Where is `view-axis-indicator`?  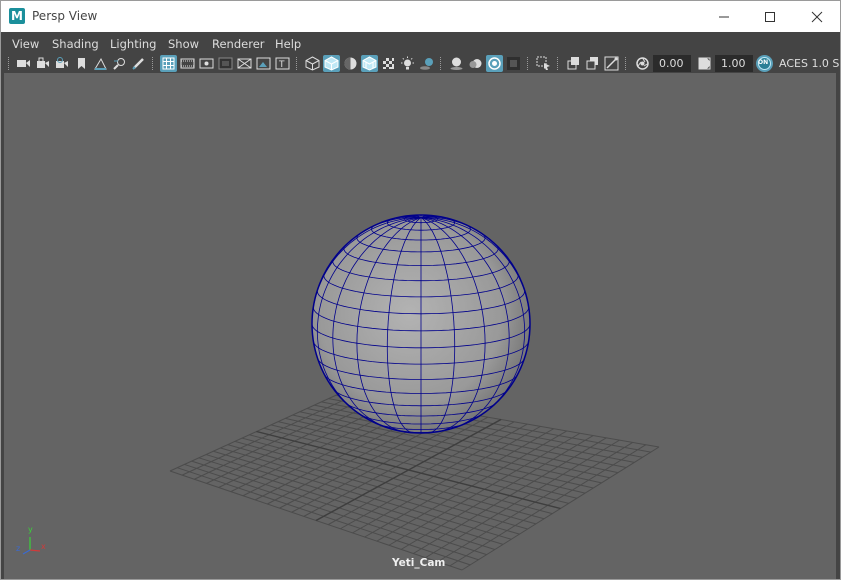
view-axis-indicator is located at coordinates (31, 546).